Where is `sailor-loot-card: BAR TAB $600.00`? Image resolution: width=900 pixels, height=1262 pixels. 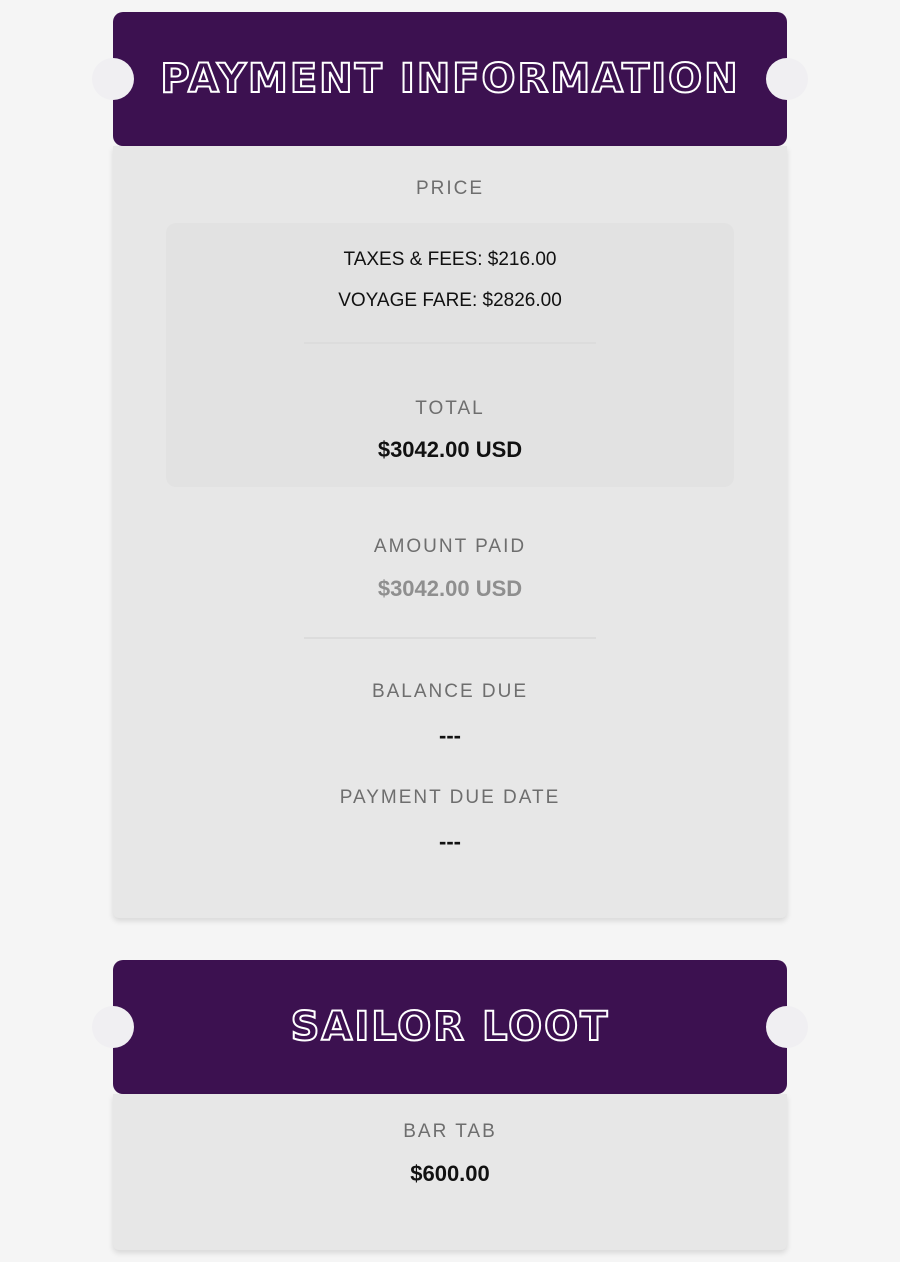
sailor-loot-card: BAR TAB $600.00 is located at coordinates (450, 1172).